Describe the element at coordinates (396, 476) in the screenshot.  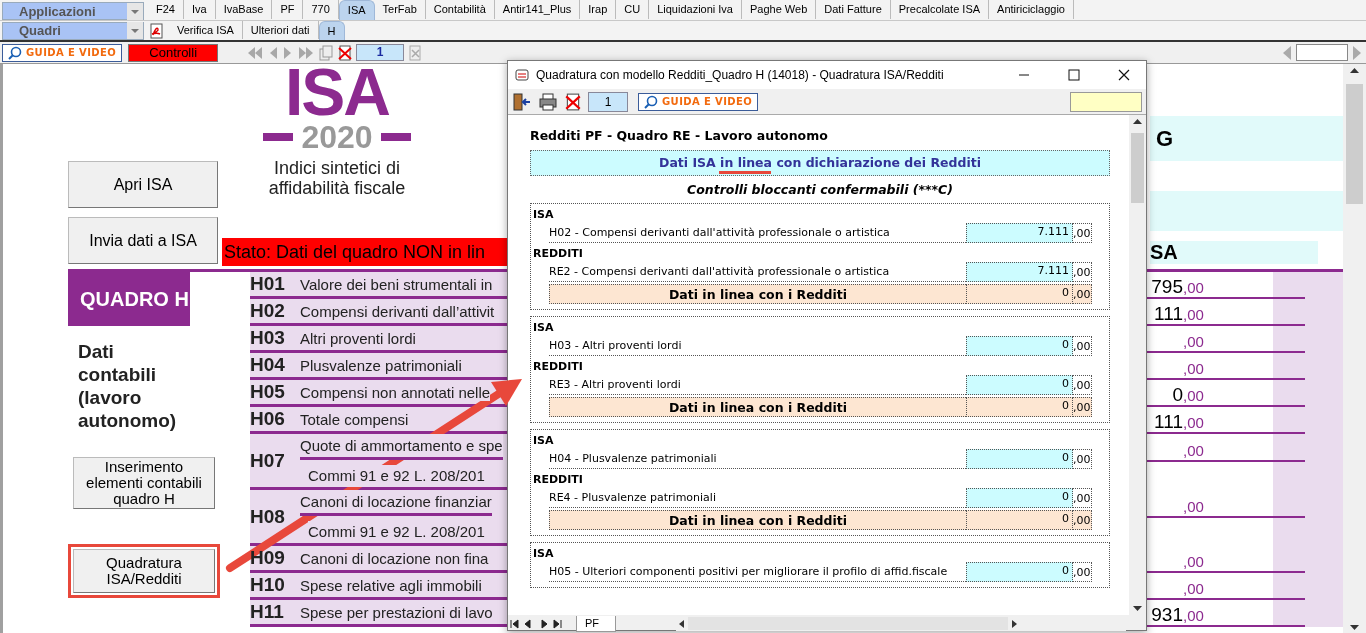
I see `row-sublabel: Commi 91 e 92 L. 208/201` at that location.